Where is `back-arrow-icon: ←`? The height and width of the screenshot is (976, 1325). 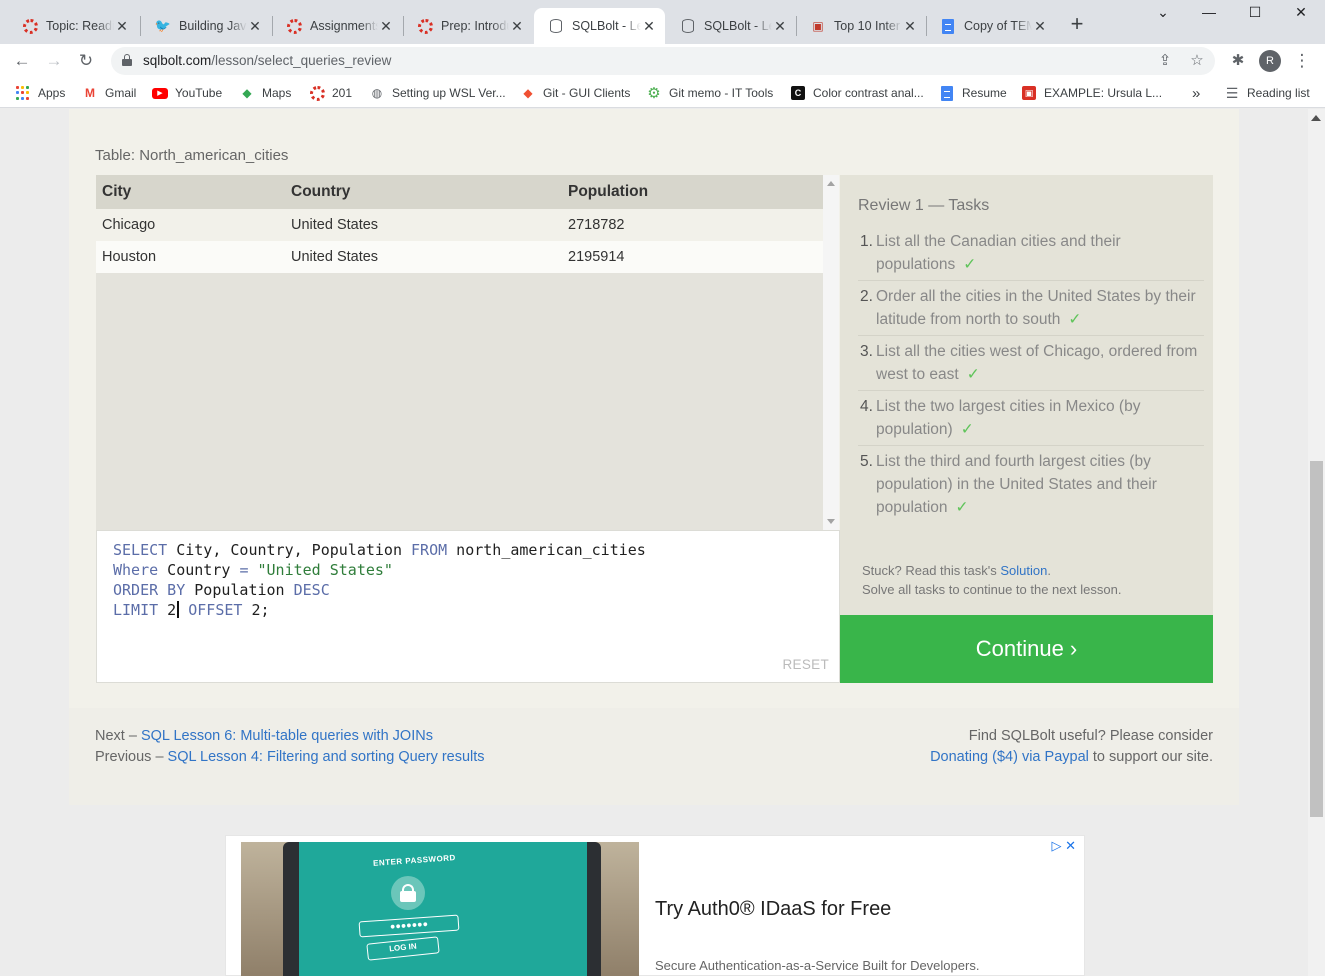
back-arrow-icon: ← is located at coordinates (22, 61).